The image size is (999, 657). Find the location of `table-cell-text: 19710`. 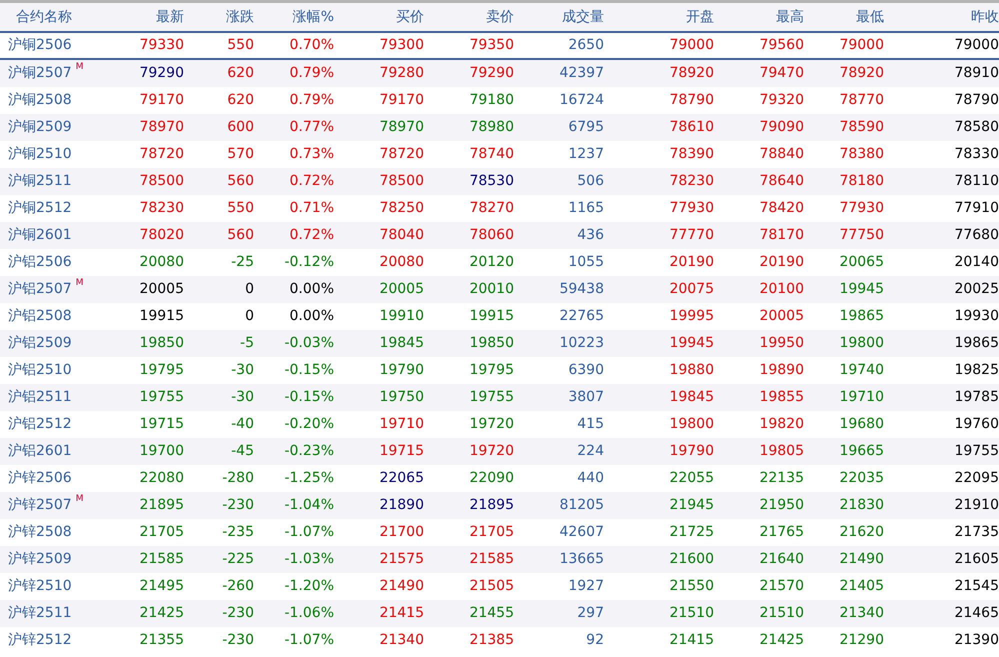

table-cell-text: 19710 is located at coordinates (401, 424).